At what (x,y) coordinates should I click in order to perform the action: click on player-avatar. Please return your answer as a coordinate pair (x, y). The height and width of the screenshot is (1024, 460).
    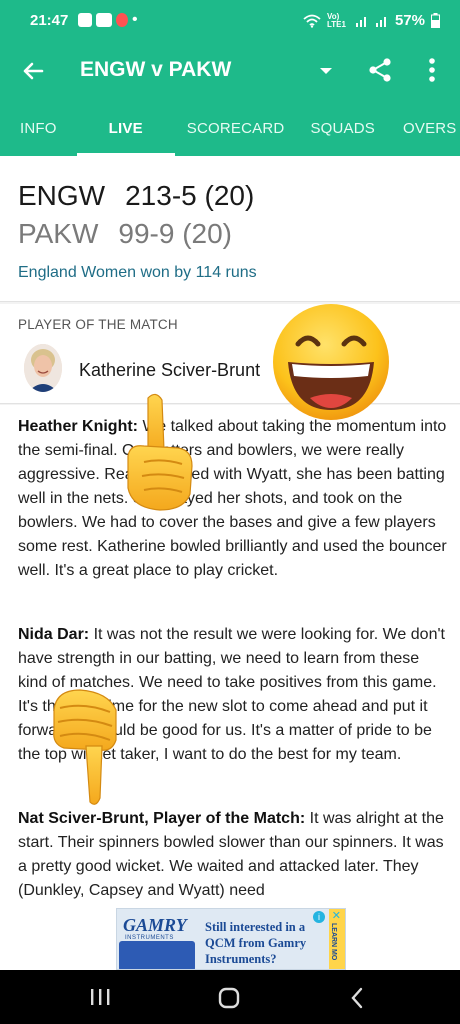
    Looking at the image, I should click on (43, 368).